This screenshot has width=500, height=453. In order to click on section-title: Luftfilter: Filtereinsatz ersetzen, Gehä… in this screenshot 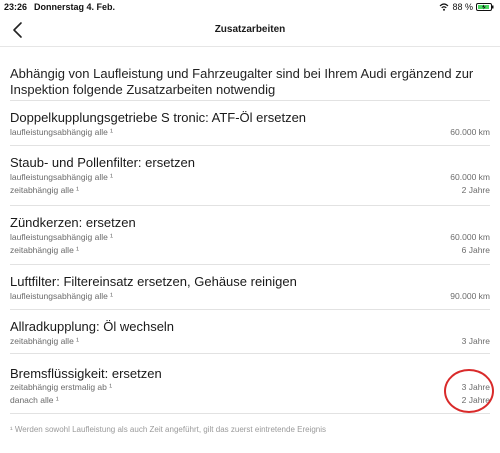, I will do `click(153, 281)`.